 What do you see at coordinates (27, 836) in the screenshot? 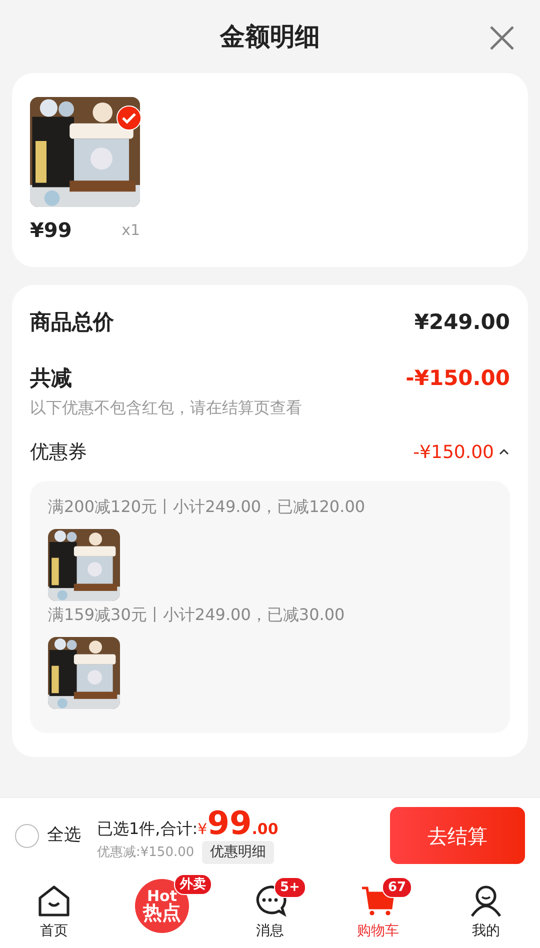
I see `select-all-checkbox` at bounding box center [27, 836].